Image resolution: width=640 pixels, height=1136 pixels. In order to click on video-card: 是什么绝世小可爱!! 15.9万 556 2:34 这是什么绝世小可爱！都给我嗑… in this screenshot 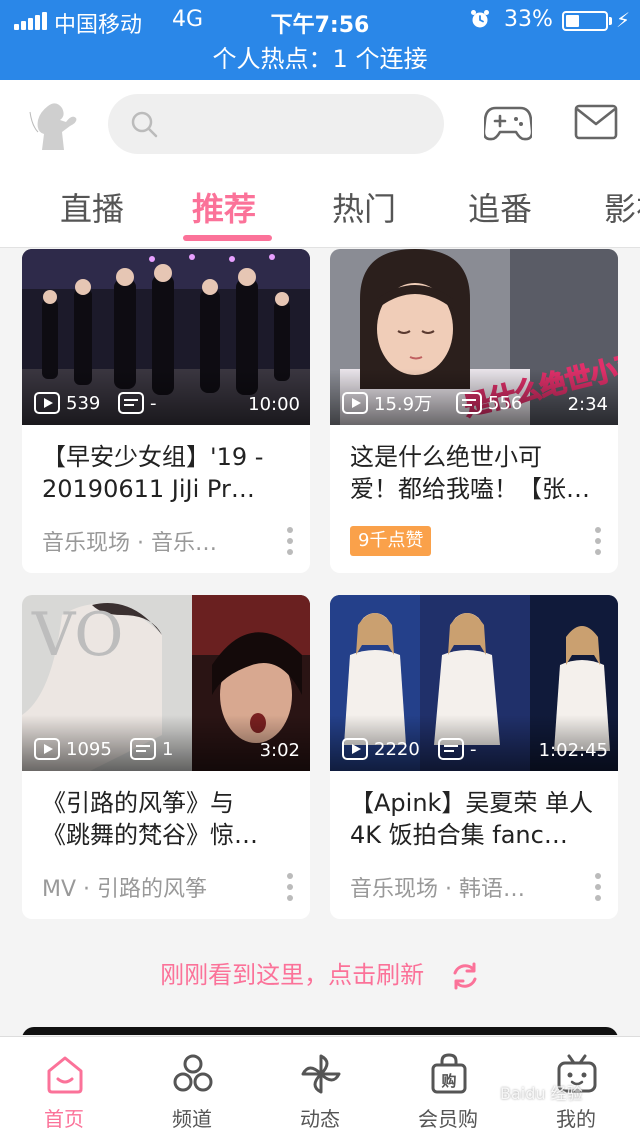, I will do `click(474, 411)`.